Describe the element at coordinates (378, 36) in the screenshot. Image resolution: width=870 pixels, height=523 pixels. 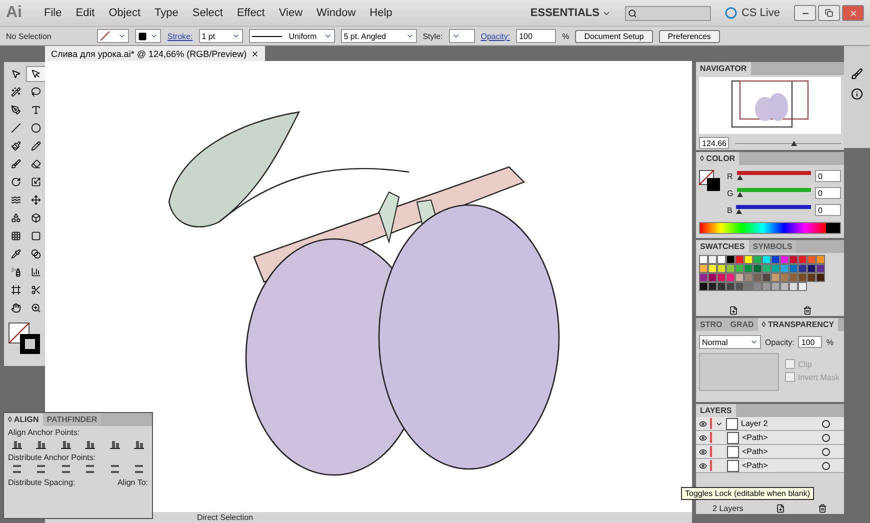
I see `brush-field: 5 pt. Angled` at that location.